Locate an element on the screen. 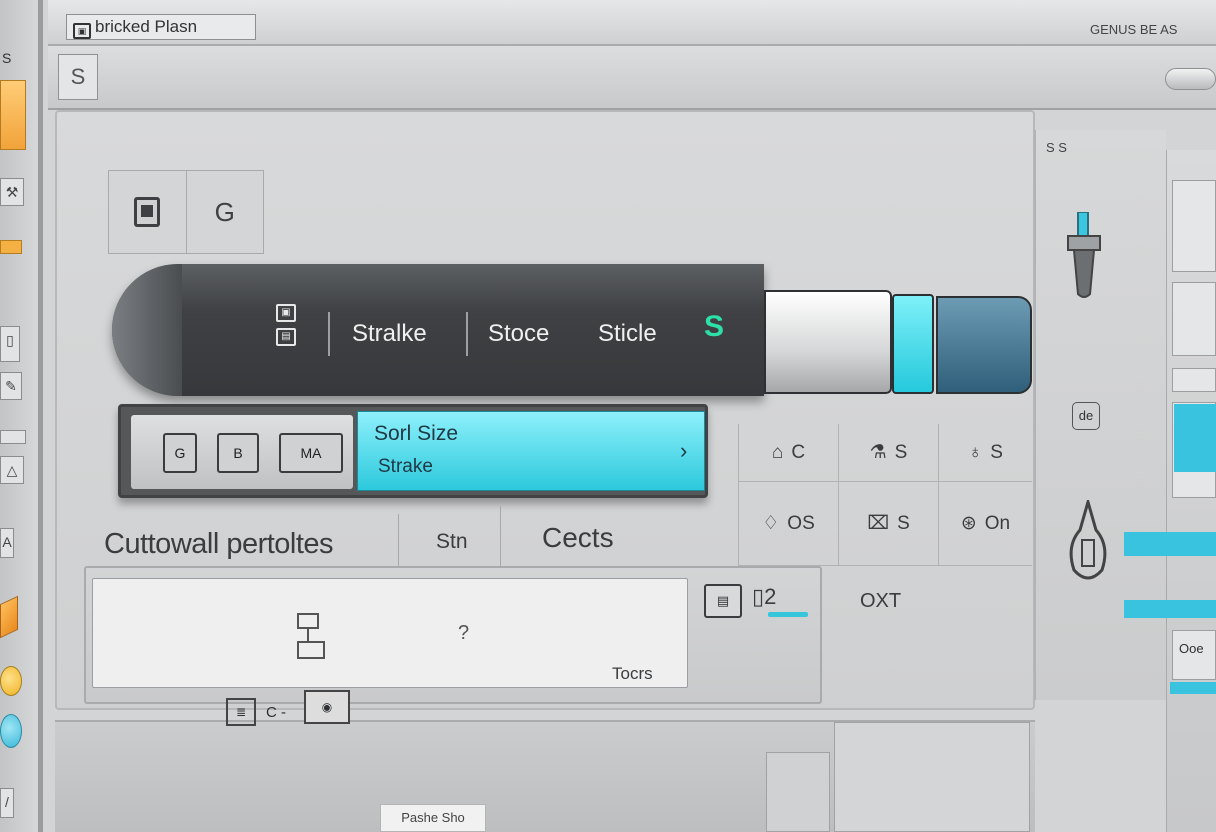 This screenshot has height=832, width=1216. bottom-panel-b is located at coordinates (932, 777).